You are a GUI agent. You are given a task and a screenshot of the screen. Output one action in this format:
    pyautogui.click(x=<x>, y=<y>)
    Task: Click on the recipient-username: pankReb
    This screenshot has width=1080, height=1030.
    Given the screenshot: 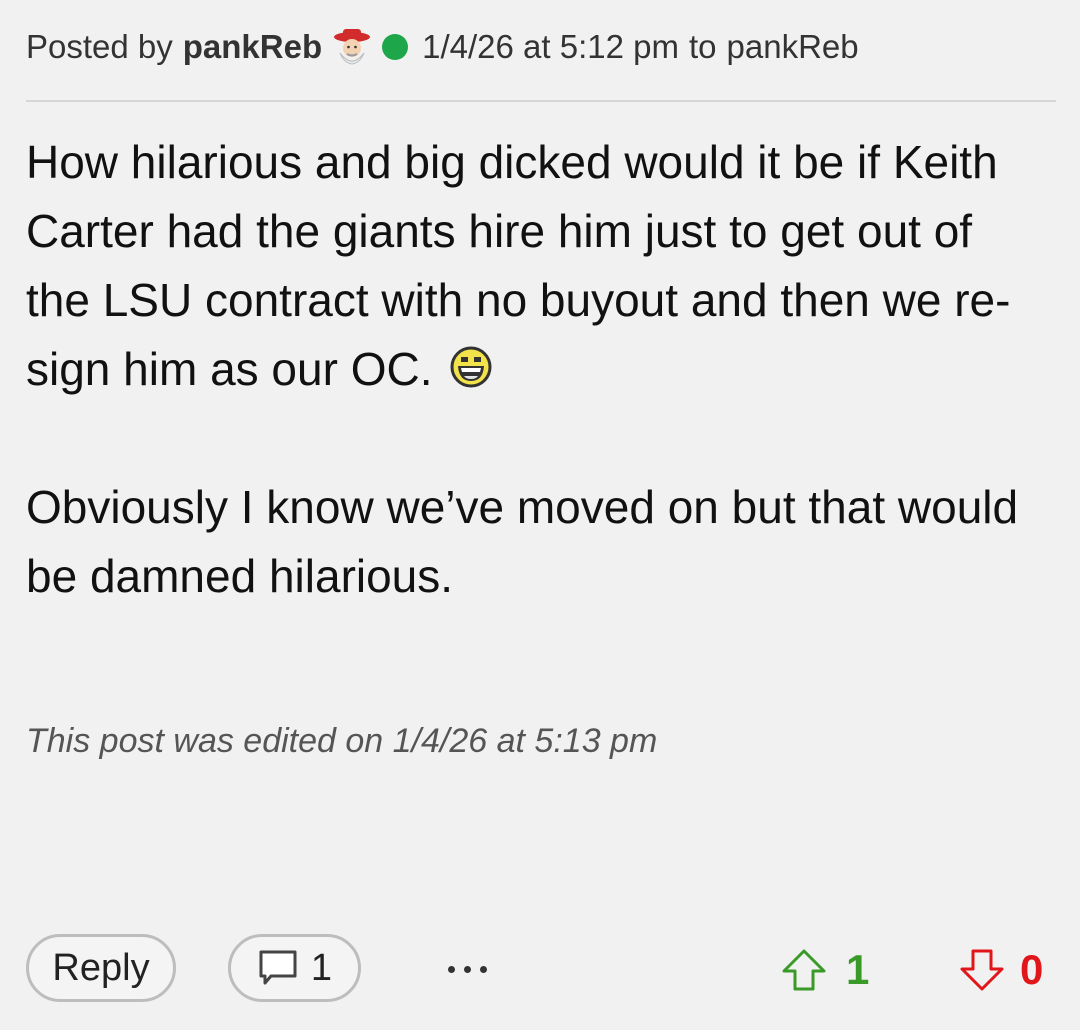 What is the action you would take?
    pyautogui.click(x=793, y=47)
    